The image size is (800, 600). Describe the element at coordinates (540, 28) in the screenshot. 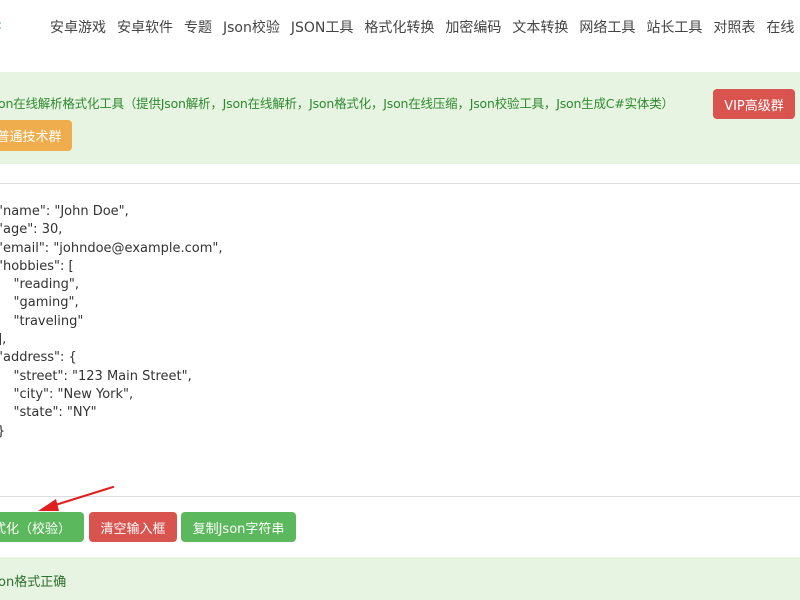

I see `nav-item-text-convert: 文本转换` at that location.